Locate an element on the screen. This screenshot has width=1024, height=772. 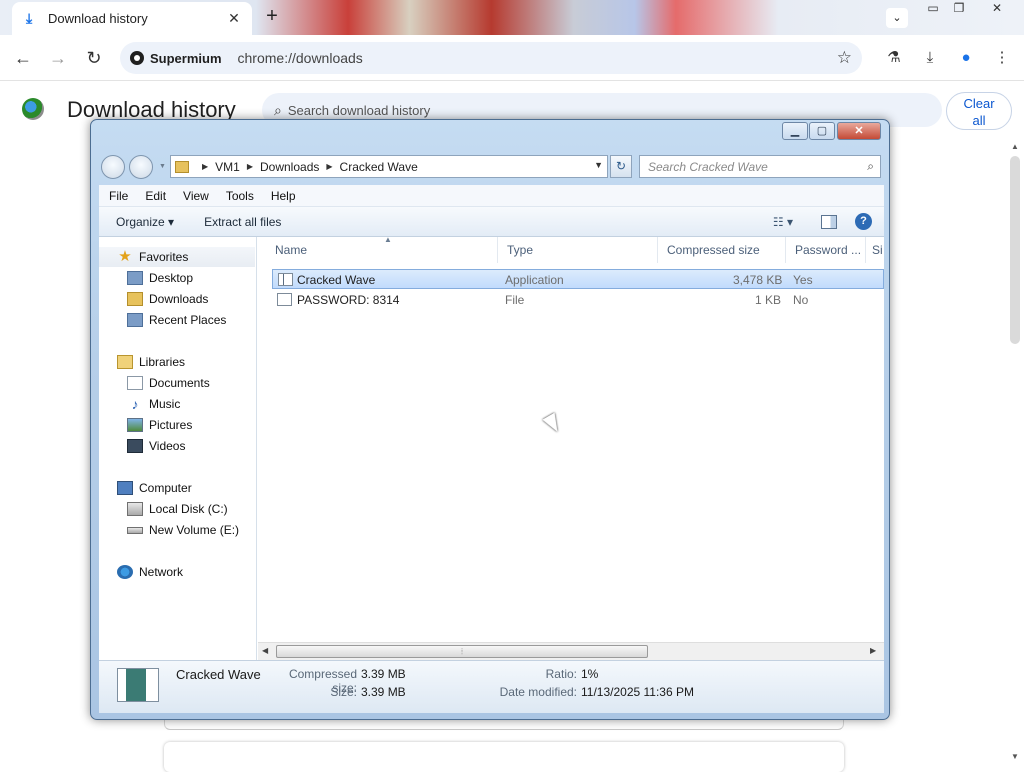
url-text: chrome://downloads is located at coordinates (300, 58).